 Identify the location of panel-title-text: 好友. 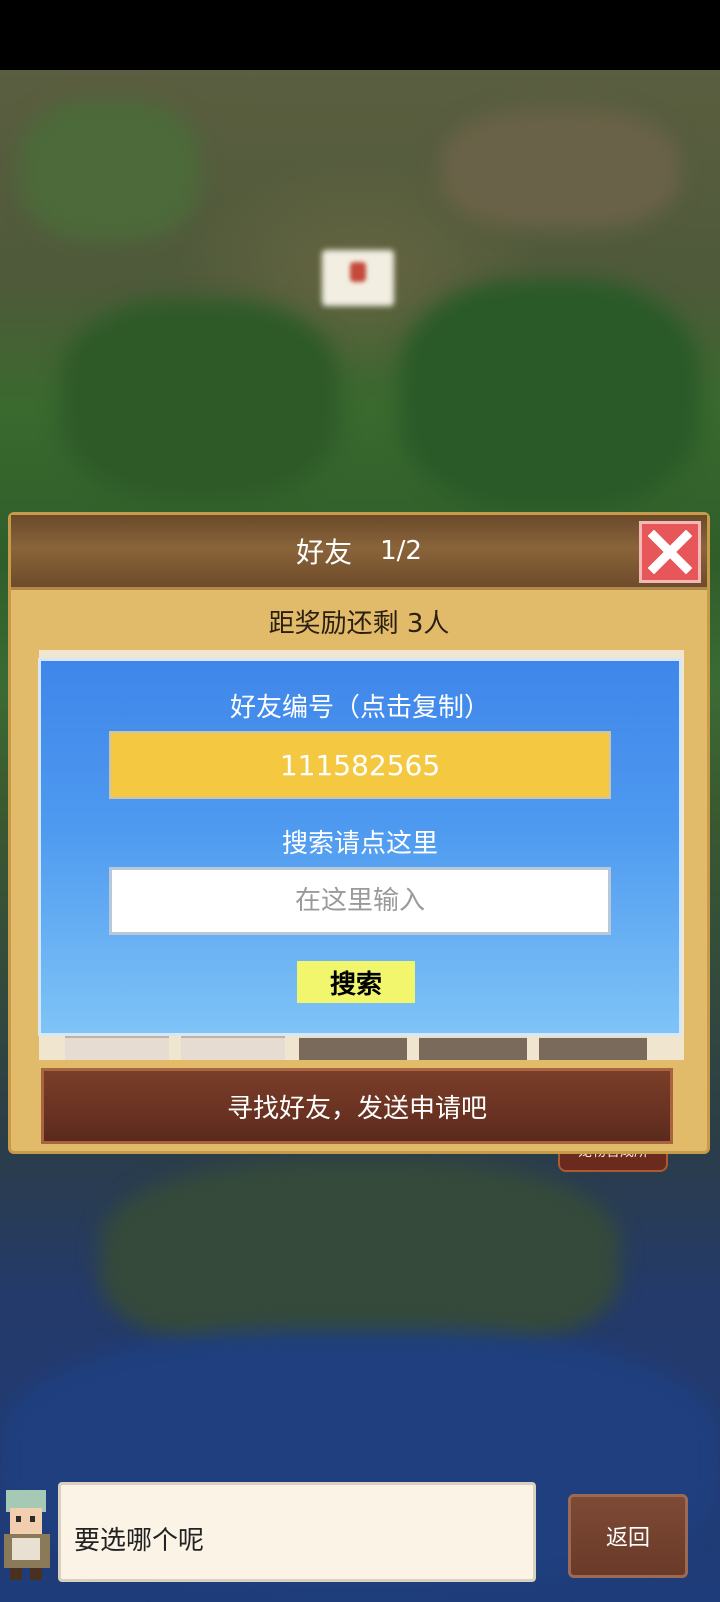
(324, 552).